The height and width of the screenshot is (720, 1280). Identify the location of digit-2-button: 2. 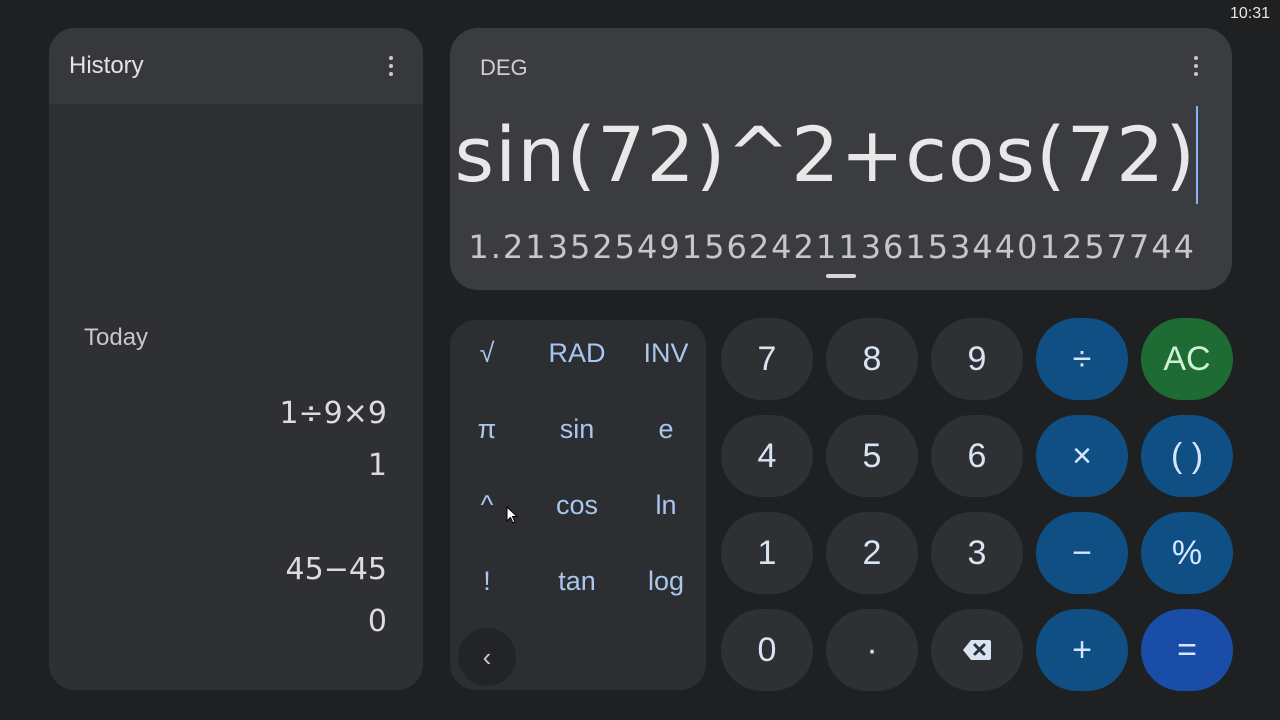
(872, 553).